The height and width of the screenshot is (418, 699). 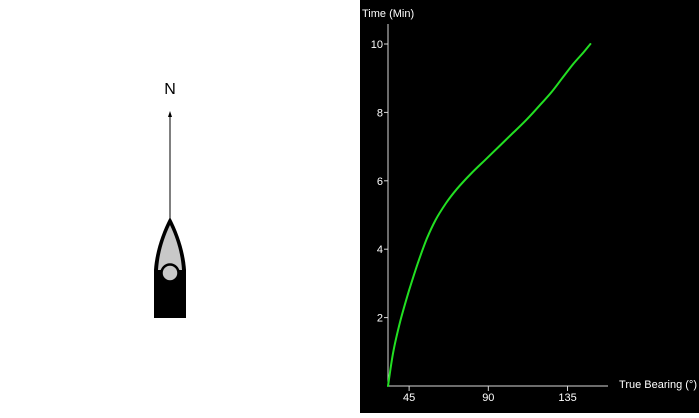 I want to click on y-tick-label: 6, so click(x=380, y=182).